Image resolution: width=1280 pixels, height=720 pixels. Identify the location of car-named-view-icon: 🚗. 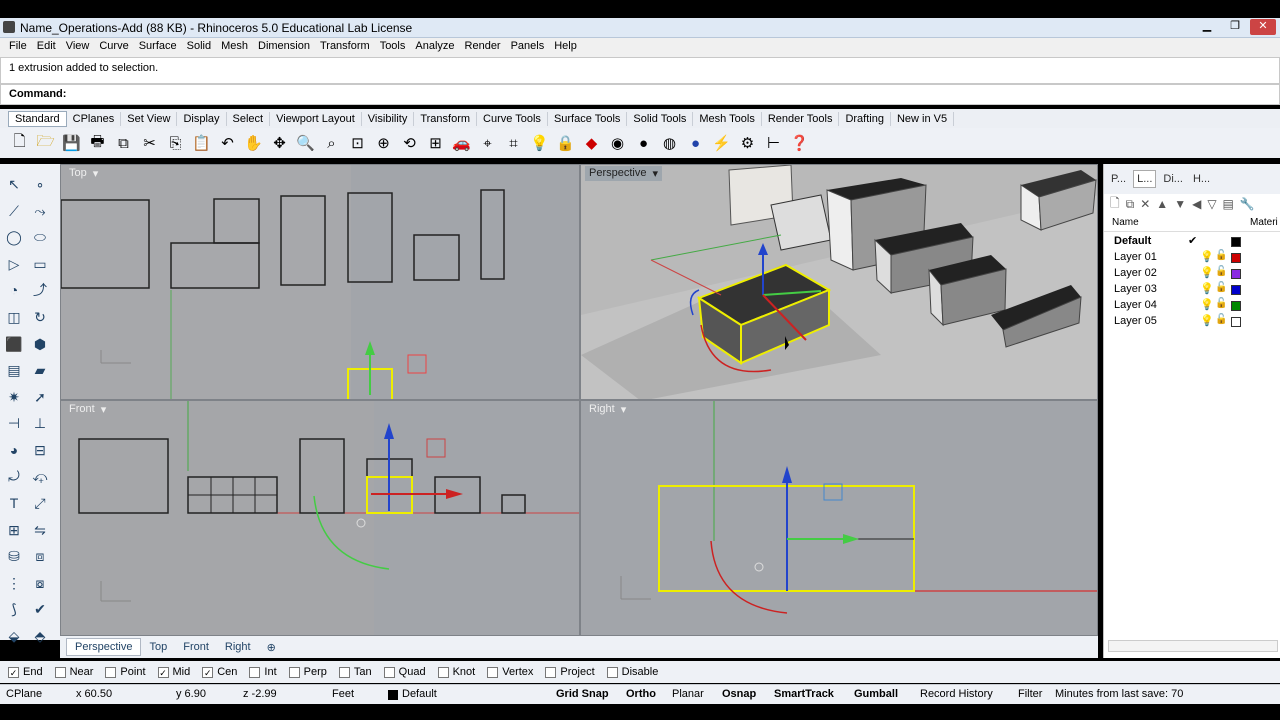
(461, 143).